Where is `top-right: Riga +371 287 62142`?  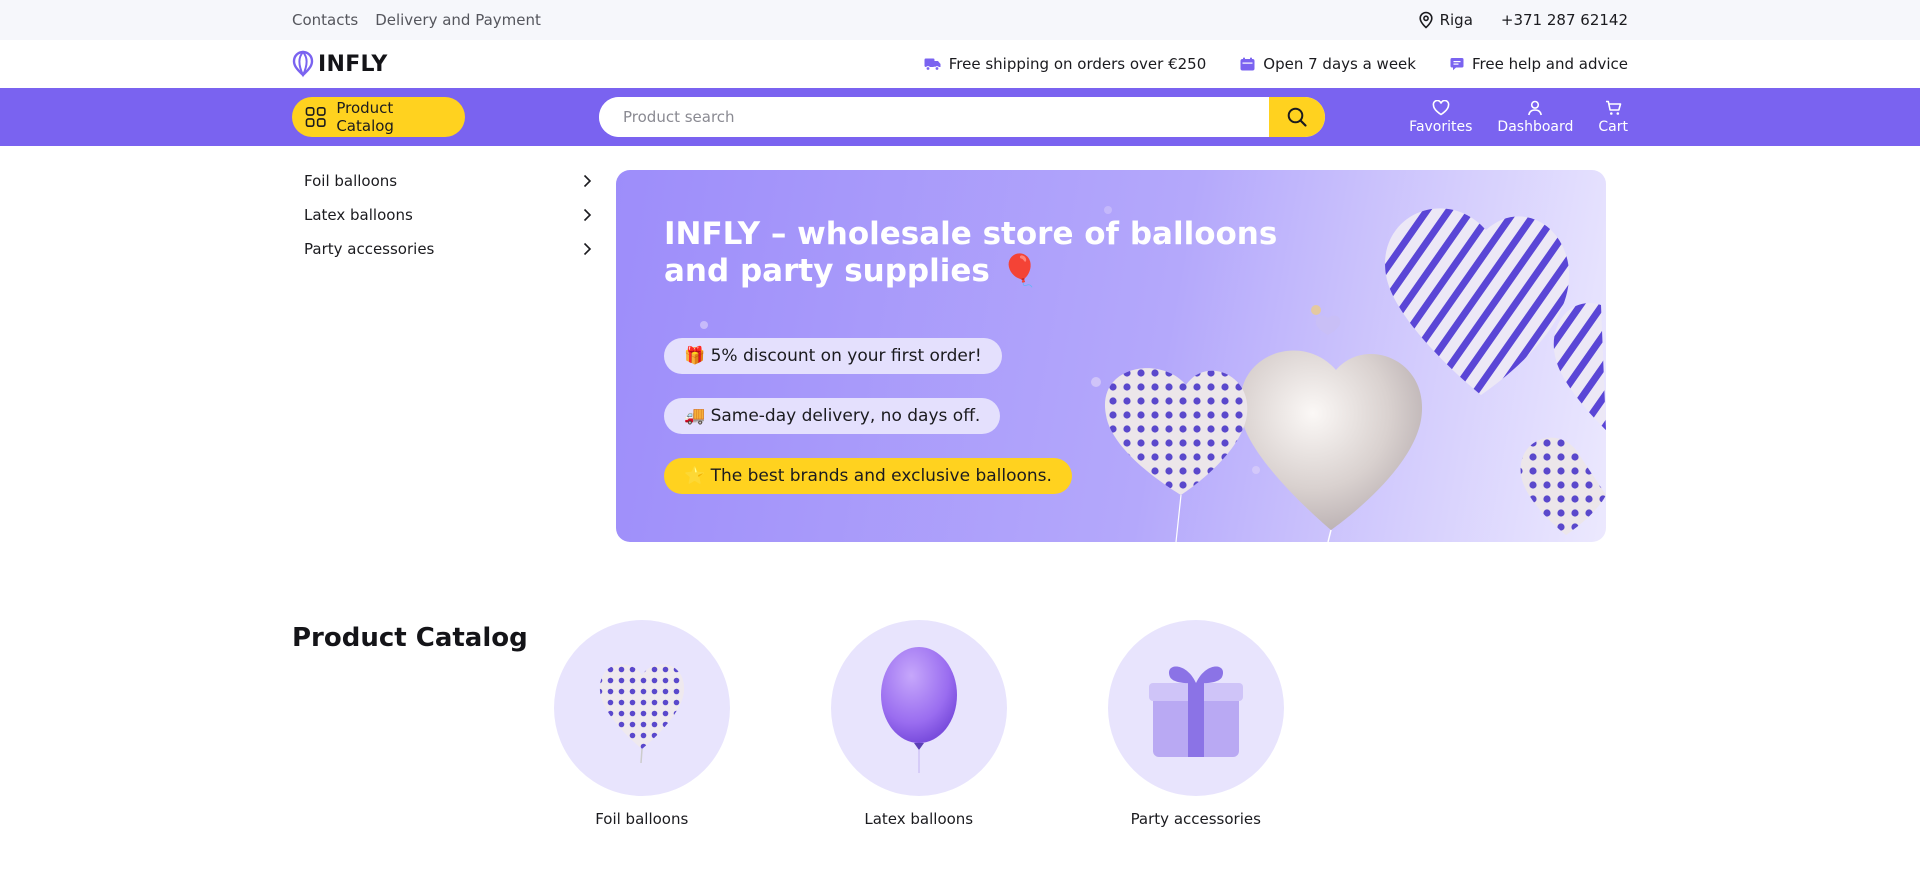
top-right: Riga +371 287 62142 is located at coordinates (1523, 20).